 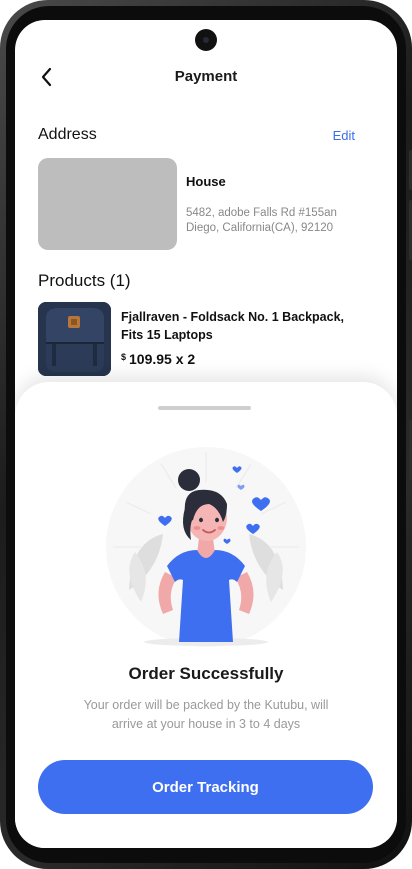 What do you see at coordinates (206, 724) in the screenshot?
I see `success-message-line-2: arrive at your house in 3 to 4 days` at bounding box center [206, 724].